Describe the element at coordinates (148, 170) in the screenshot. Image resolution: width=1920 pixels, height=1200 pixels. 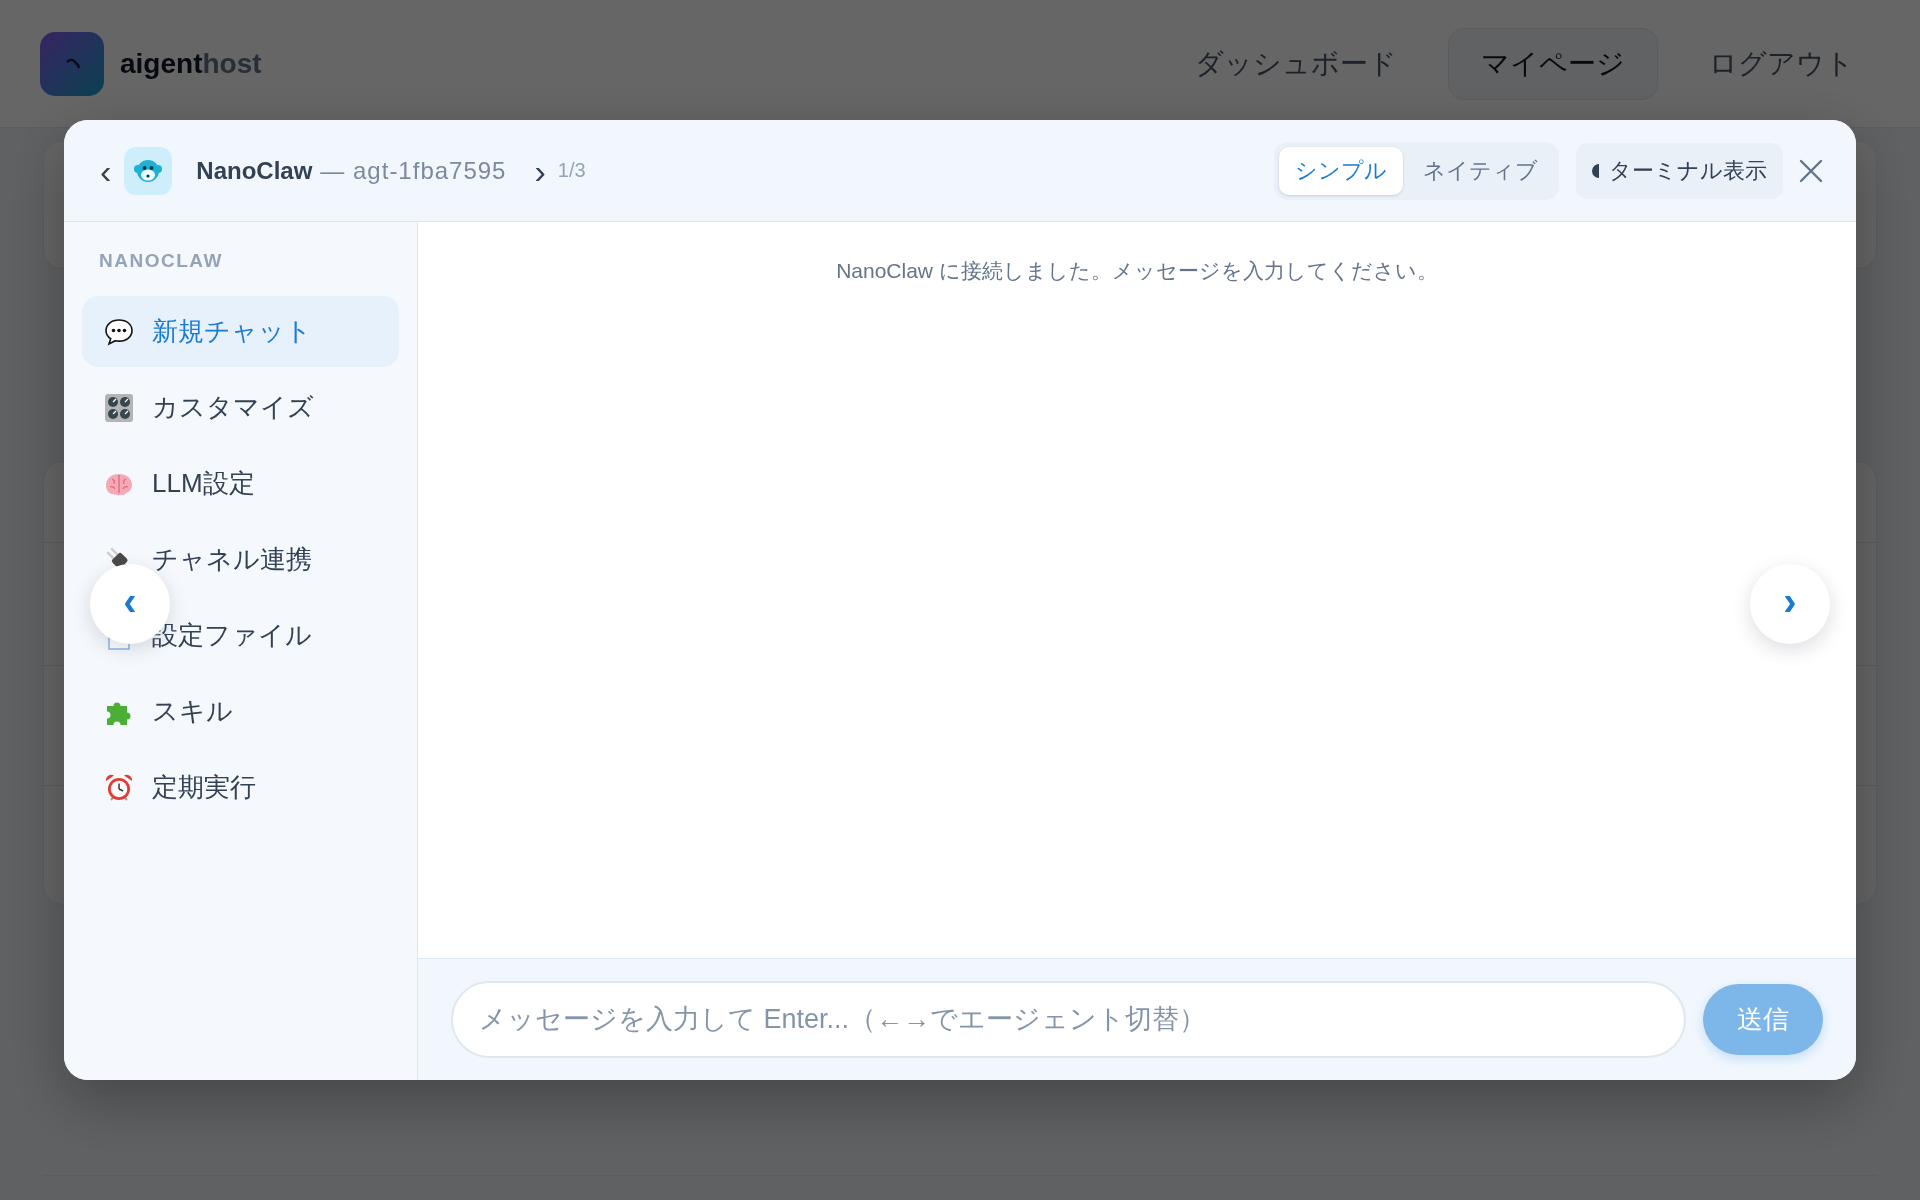
I see `face-icon` at that location.